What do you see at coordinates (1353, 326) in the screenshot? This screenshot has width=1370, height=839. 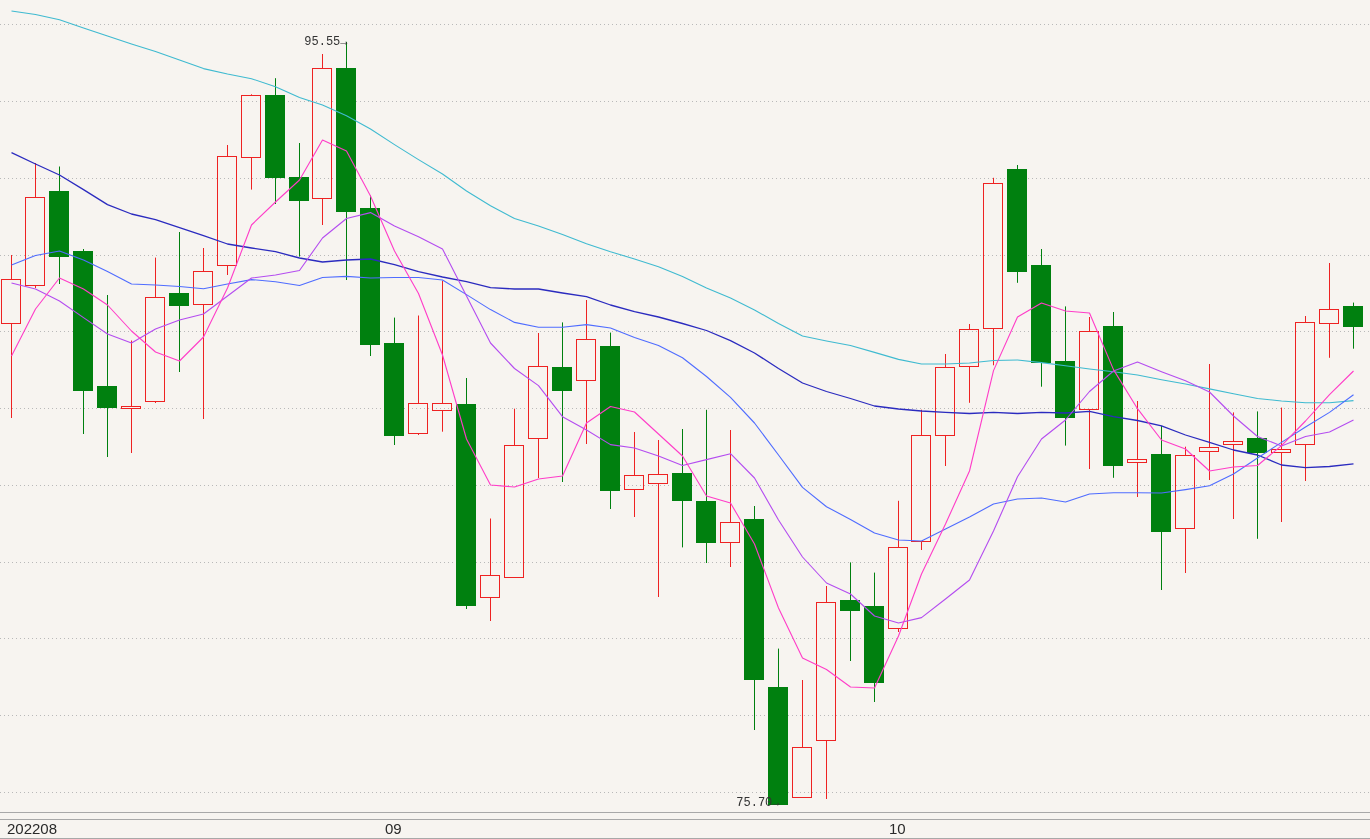 I see `candlestick` at bounding box center [1353, 326].